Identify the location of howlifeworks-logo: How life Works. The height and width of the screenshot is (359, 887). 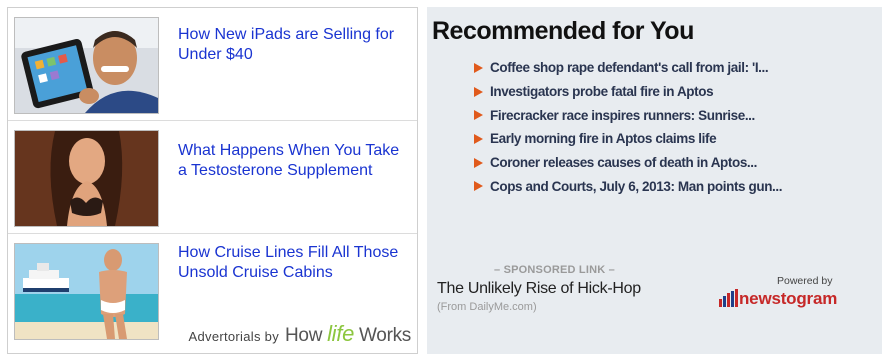
(348, 334).